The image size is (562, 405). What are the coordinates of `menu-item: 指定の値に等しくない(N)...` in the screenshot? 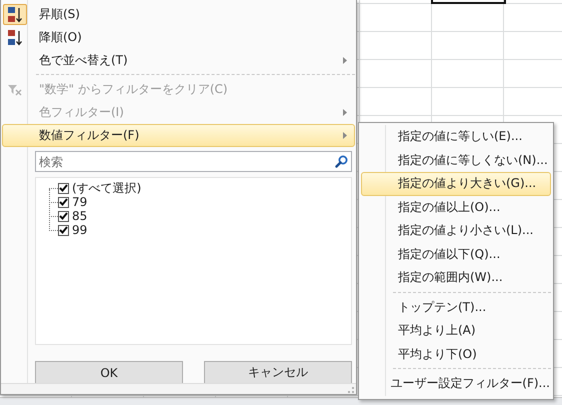 It's located at (456, 160).